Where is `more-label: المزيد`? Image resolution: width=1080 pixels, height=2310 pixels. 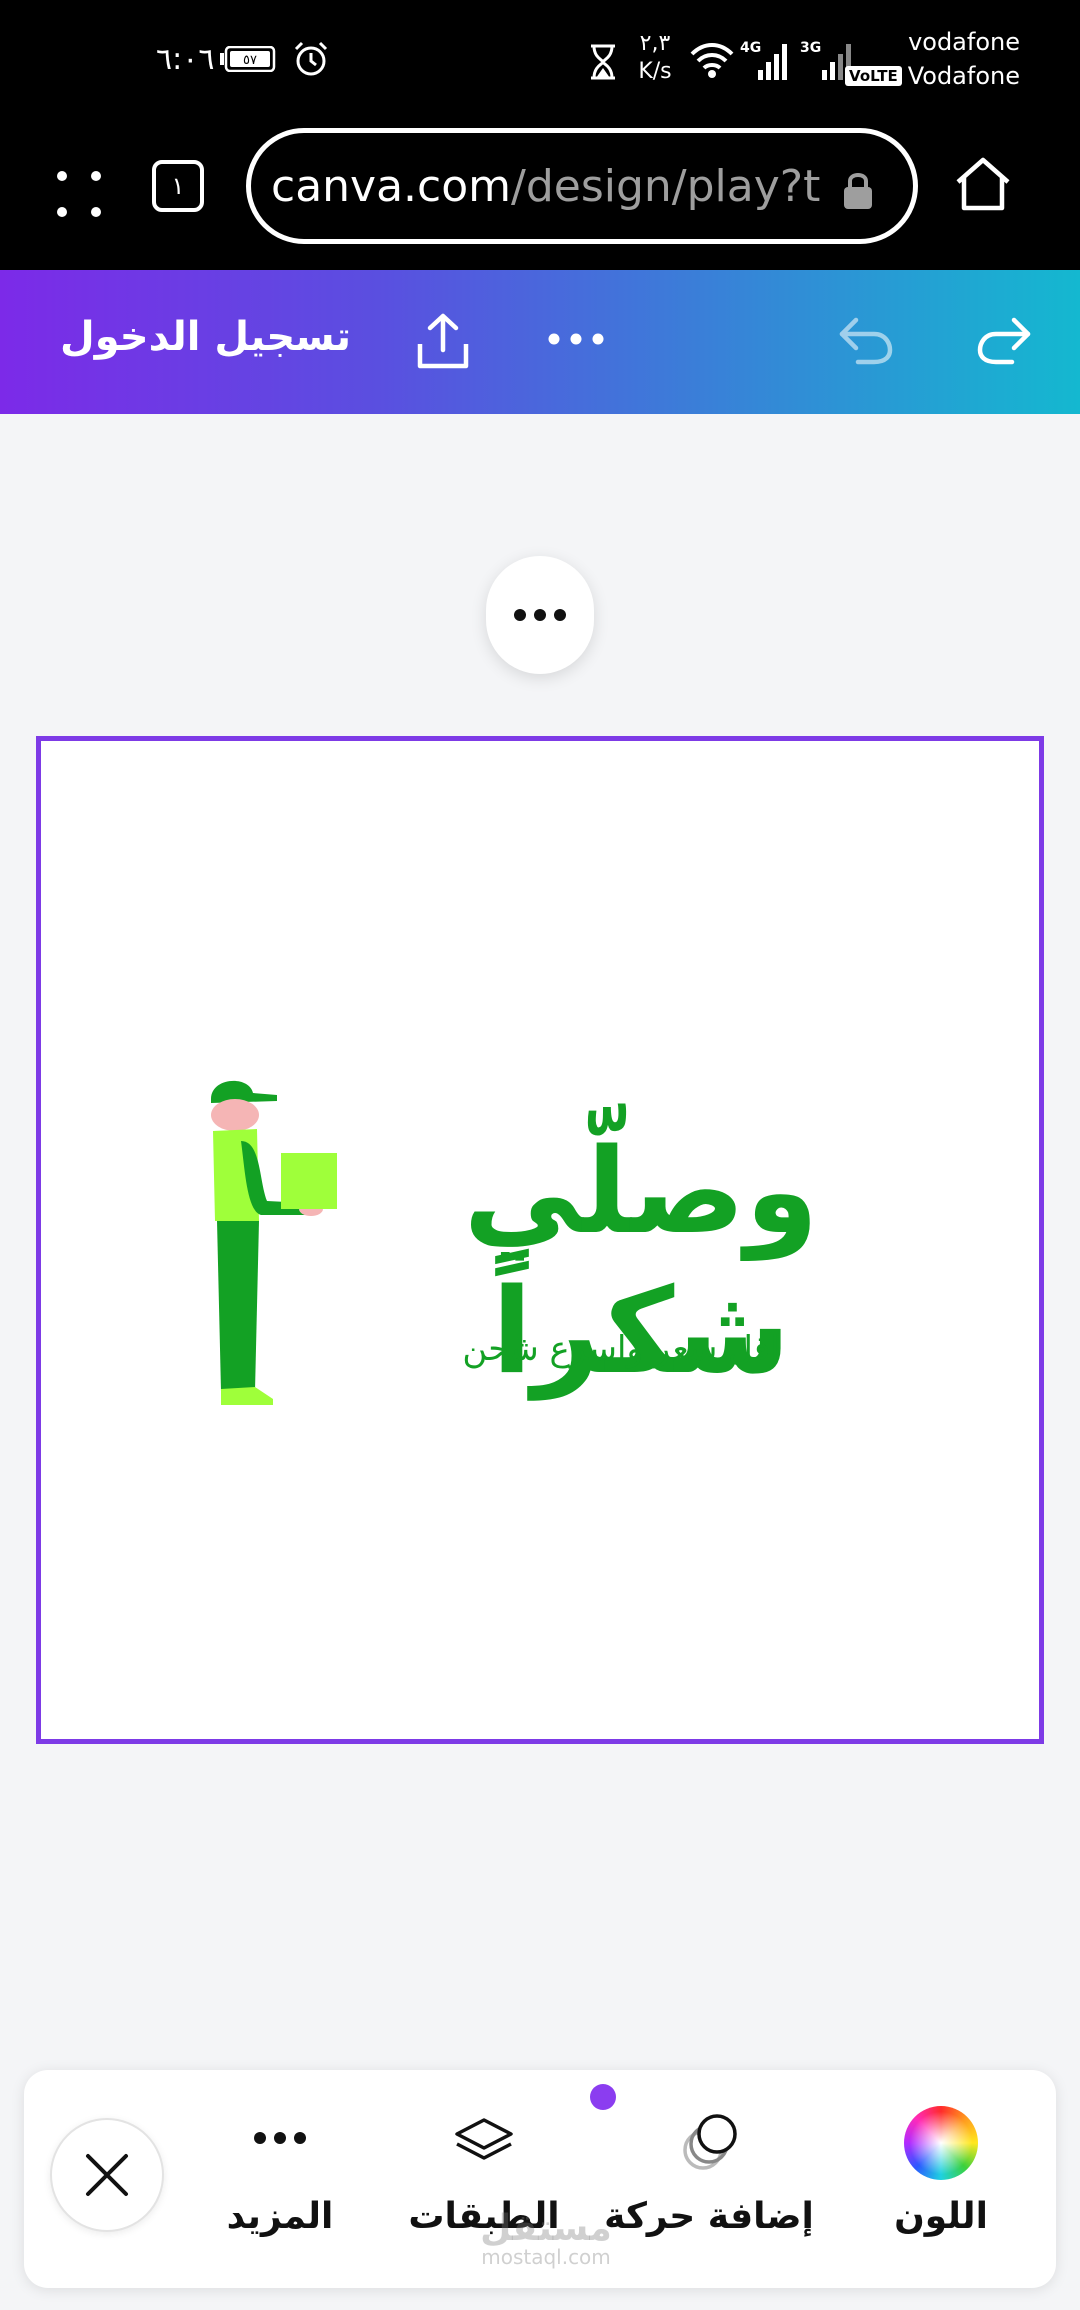 more-label: المزيد is located at coordinates (280, 2216).